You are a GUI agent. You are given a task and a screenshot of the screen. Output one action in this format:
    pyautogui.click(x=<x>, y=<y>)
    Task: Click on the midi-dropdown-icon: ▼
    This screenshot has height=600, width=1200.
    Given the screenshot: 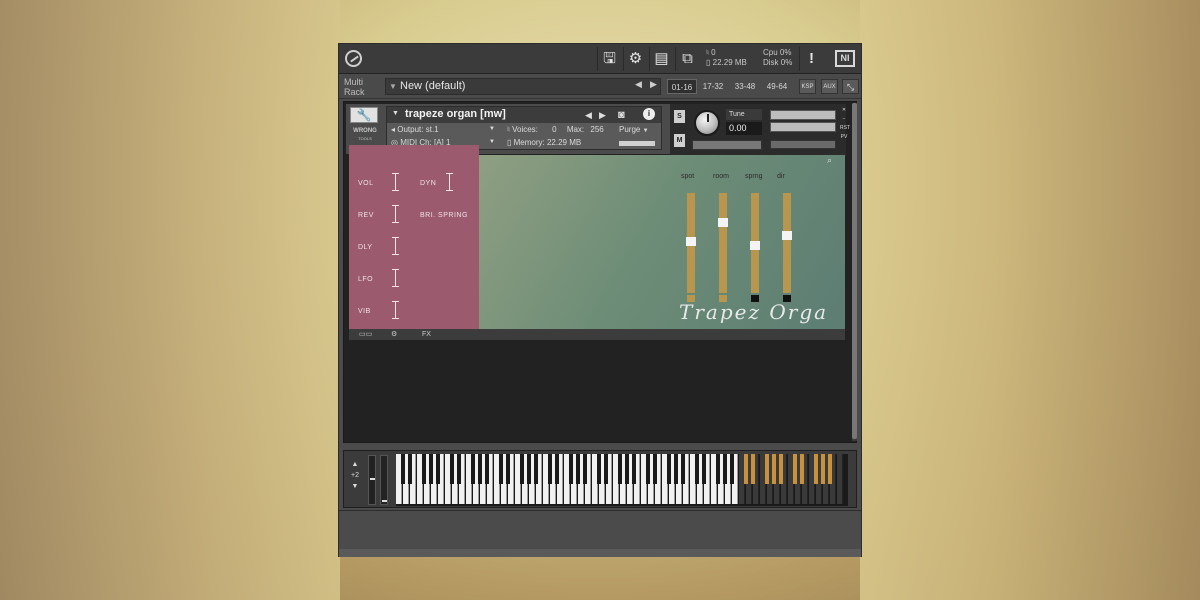 What is the action you would take?
    pyautogui.click(x=492, y=142)
    